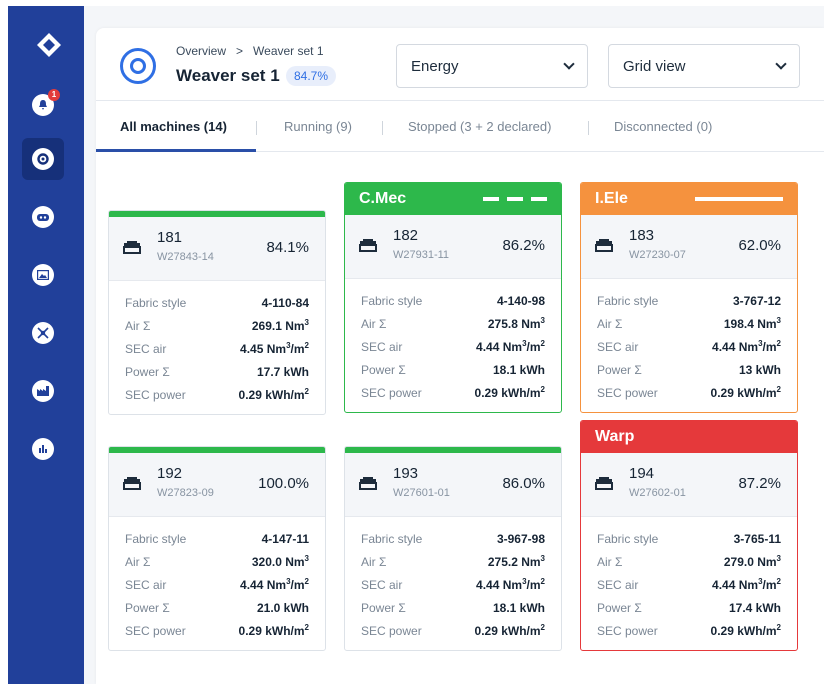 The height and width of the screenshot is (684, 824). I want to click on sidebar-item-settings, so click(43, 159).